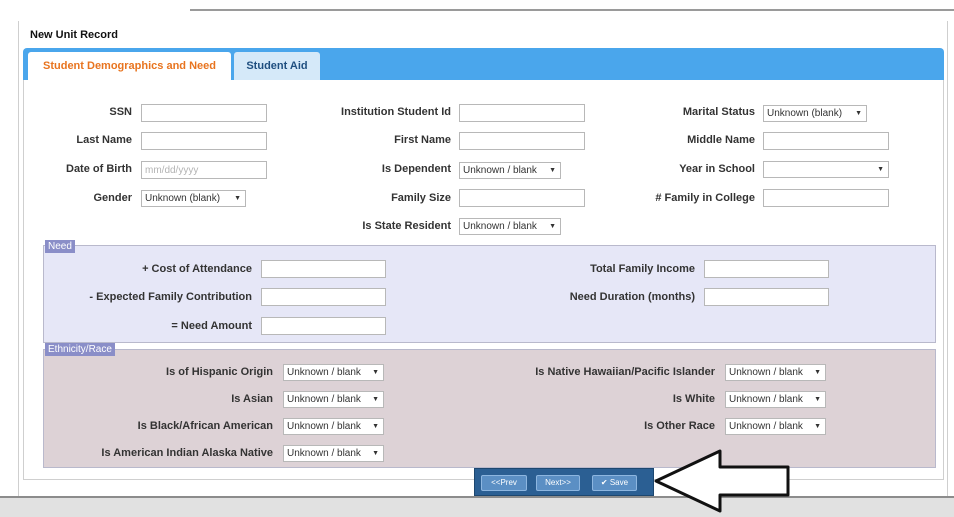  Describe the element at coordinates (324, 399) in the screenshot. I see `is-asian-value: Unknown / blank` at that location.